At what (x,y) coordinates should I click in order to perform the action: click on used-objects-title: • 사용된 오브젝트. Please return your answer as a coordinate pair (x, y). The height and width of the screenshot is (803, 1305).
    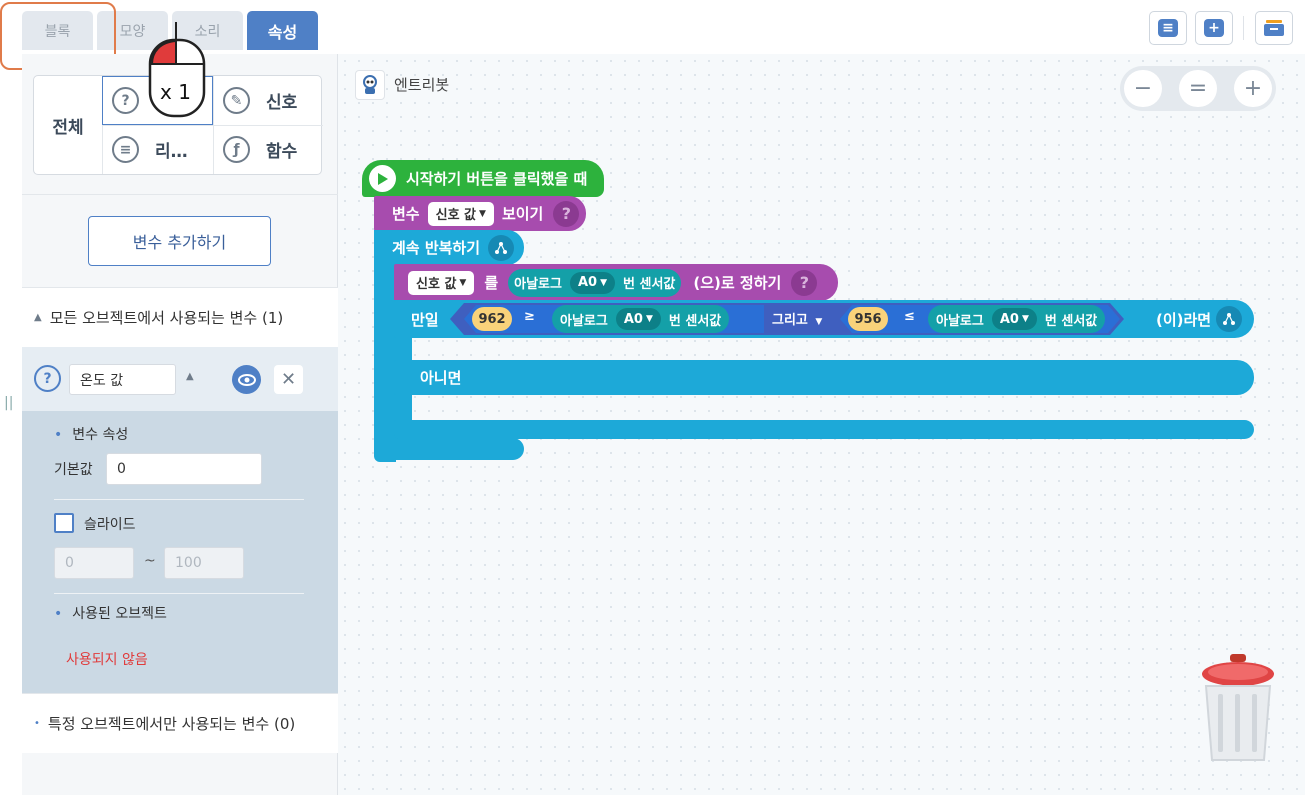
    Looking at the image, I should click on (110, 614).